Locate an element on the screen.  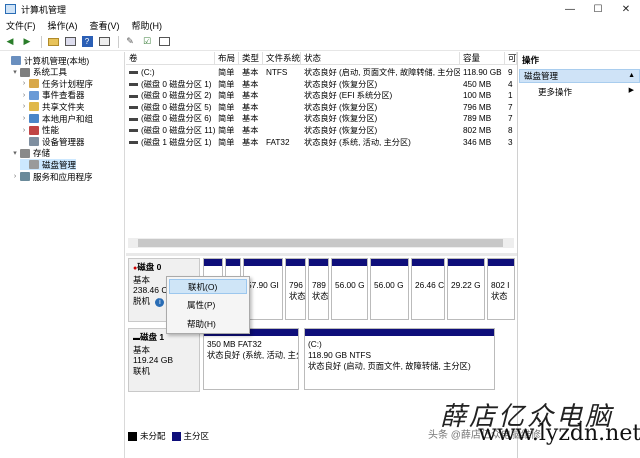
column-header: 类型 is located at coordinates (251, 58).